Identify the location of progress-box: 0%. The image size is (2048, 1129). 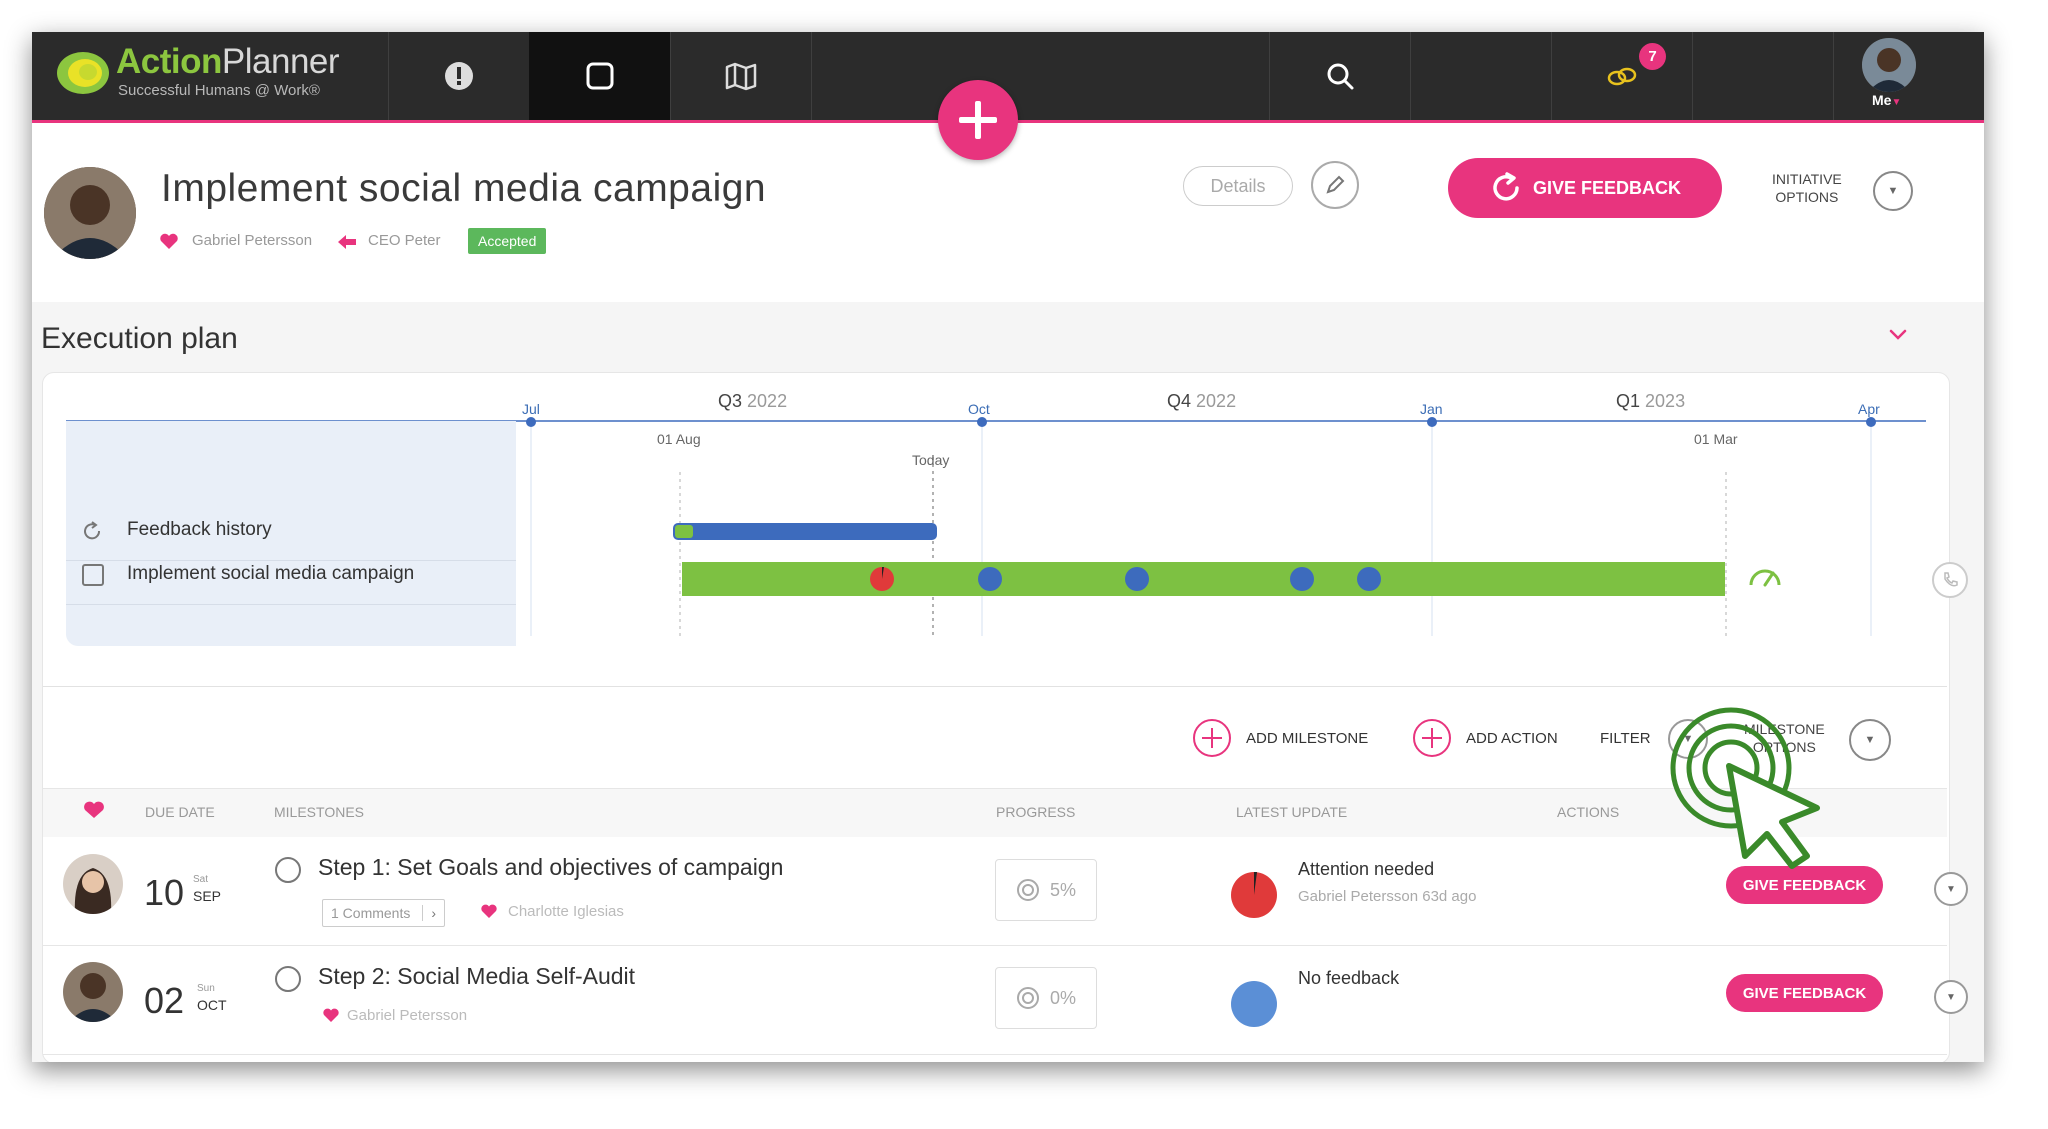
(1046, 998).